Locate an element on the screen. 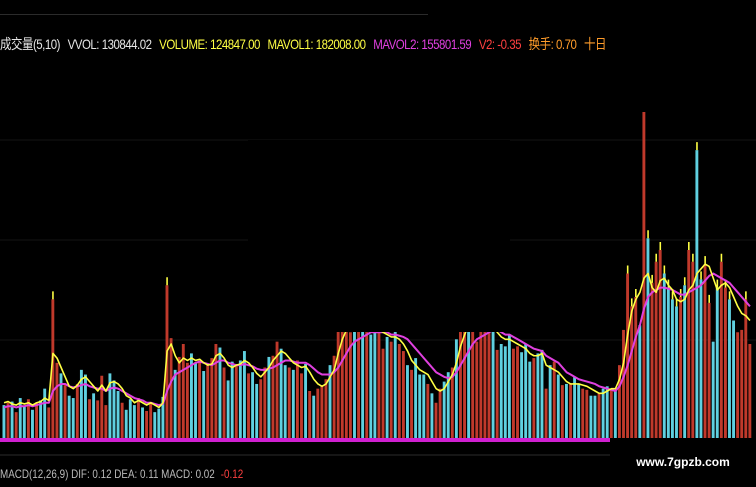 Image resolution: width=756 pixels, height=487 pixels. legend-indicator-name: 成交量(5,10) is located at coordinates (30, 44).